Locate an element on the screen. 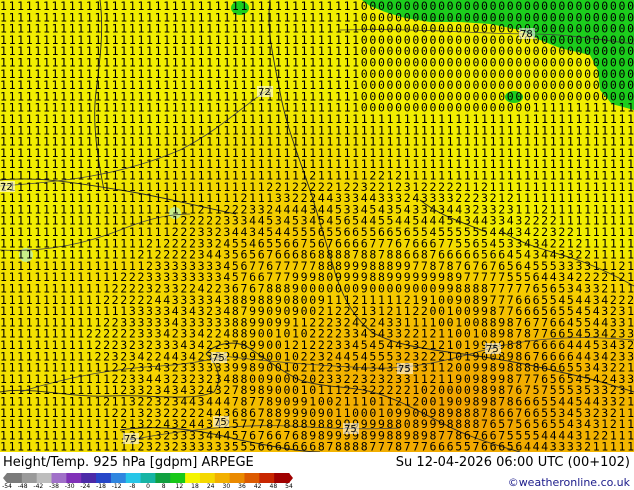 This screenshot has height=490, width=634. scale-tick-label: 24 is located at coordinates (210, 486).